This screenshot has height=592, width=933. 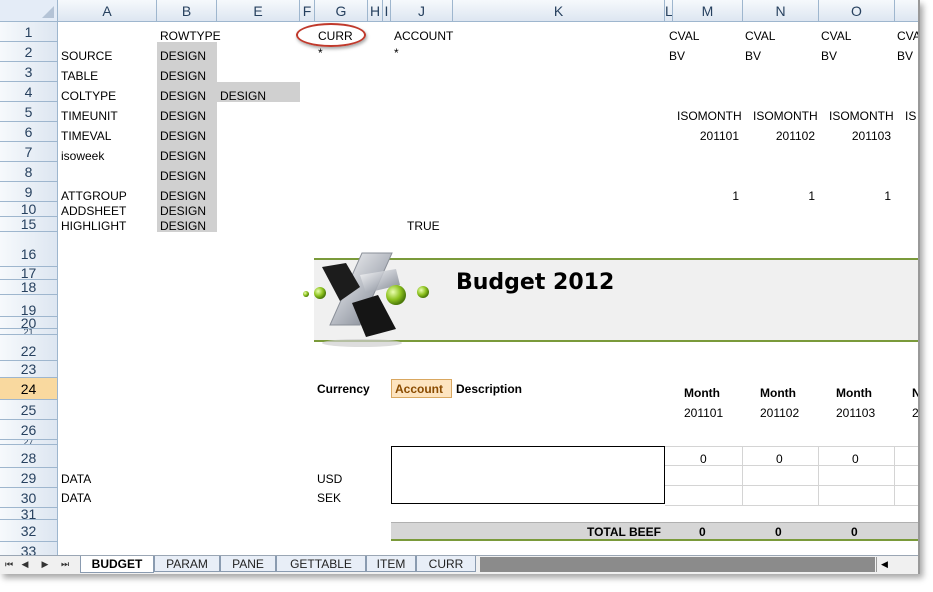 I want to click on cell-m1: CVAL, so click(x=684, y=36).